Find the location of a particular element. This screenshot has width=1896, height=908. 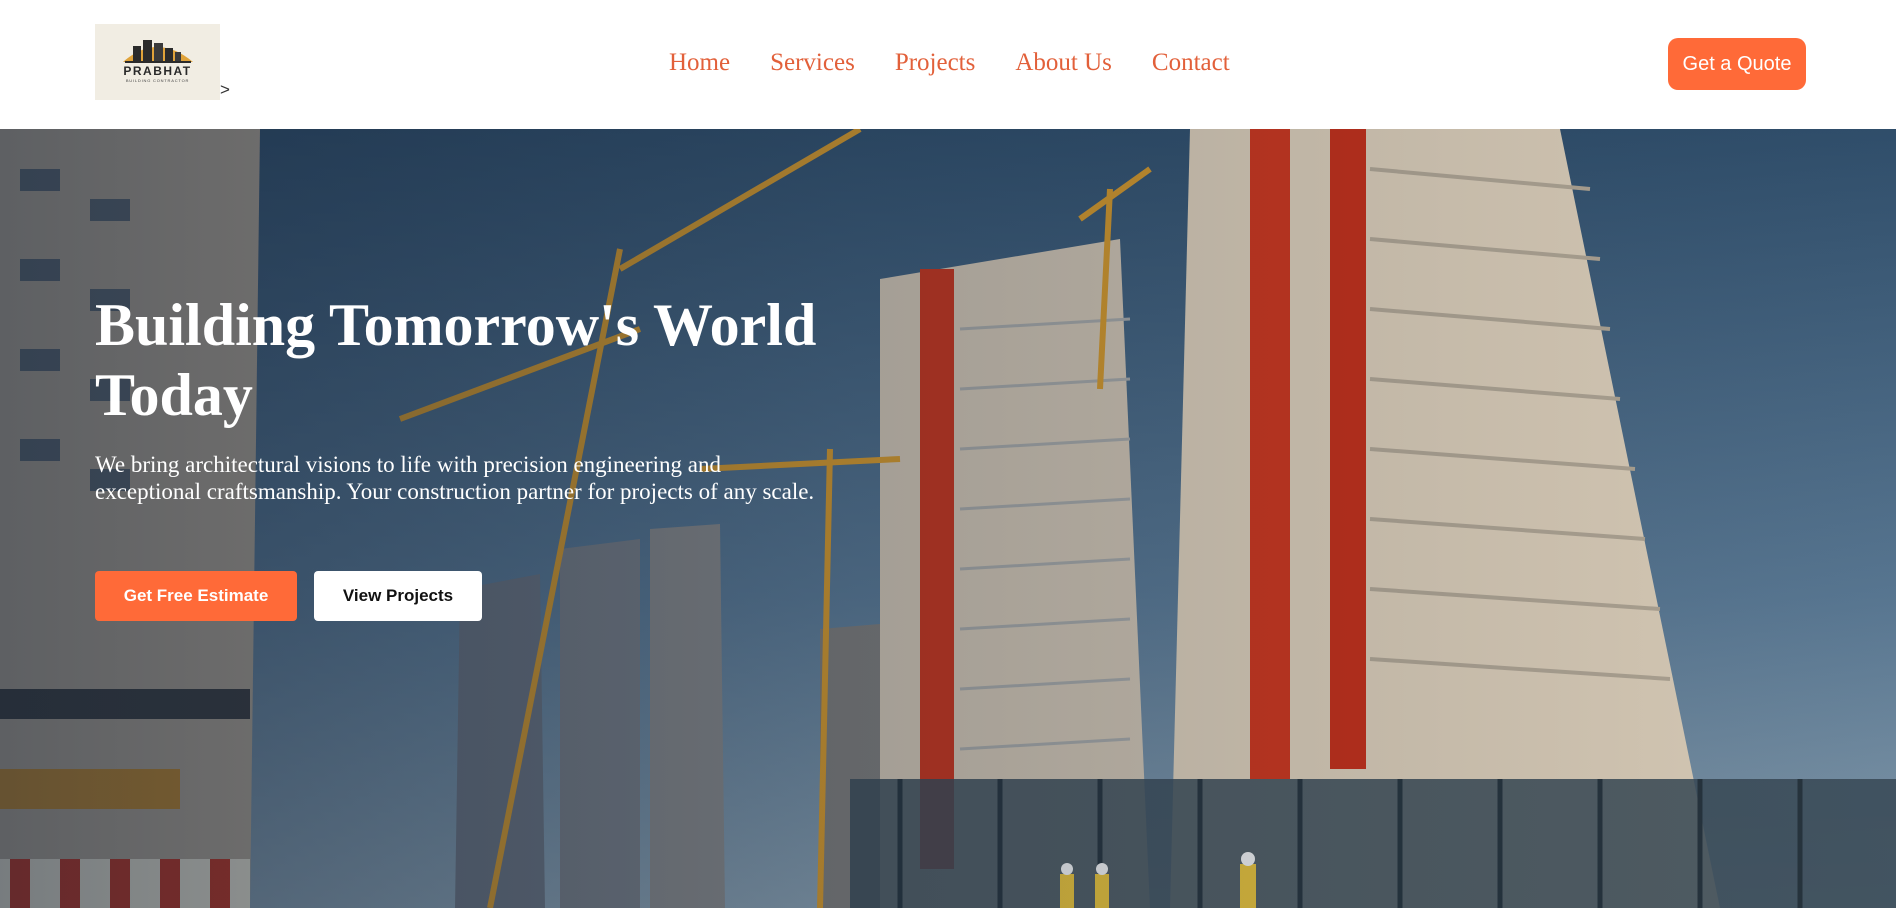

view-projects-button: View Projects is located at coordinates (398, 596).